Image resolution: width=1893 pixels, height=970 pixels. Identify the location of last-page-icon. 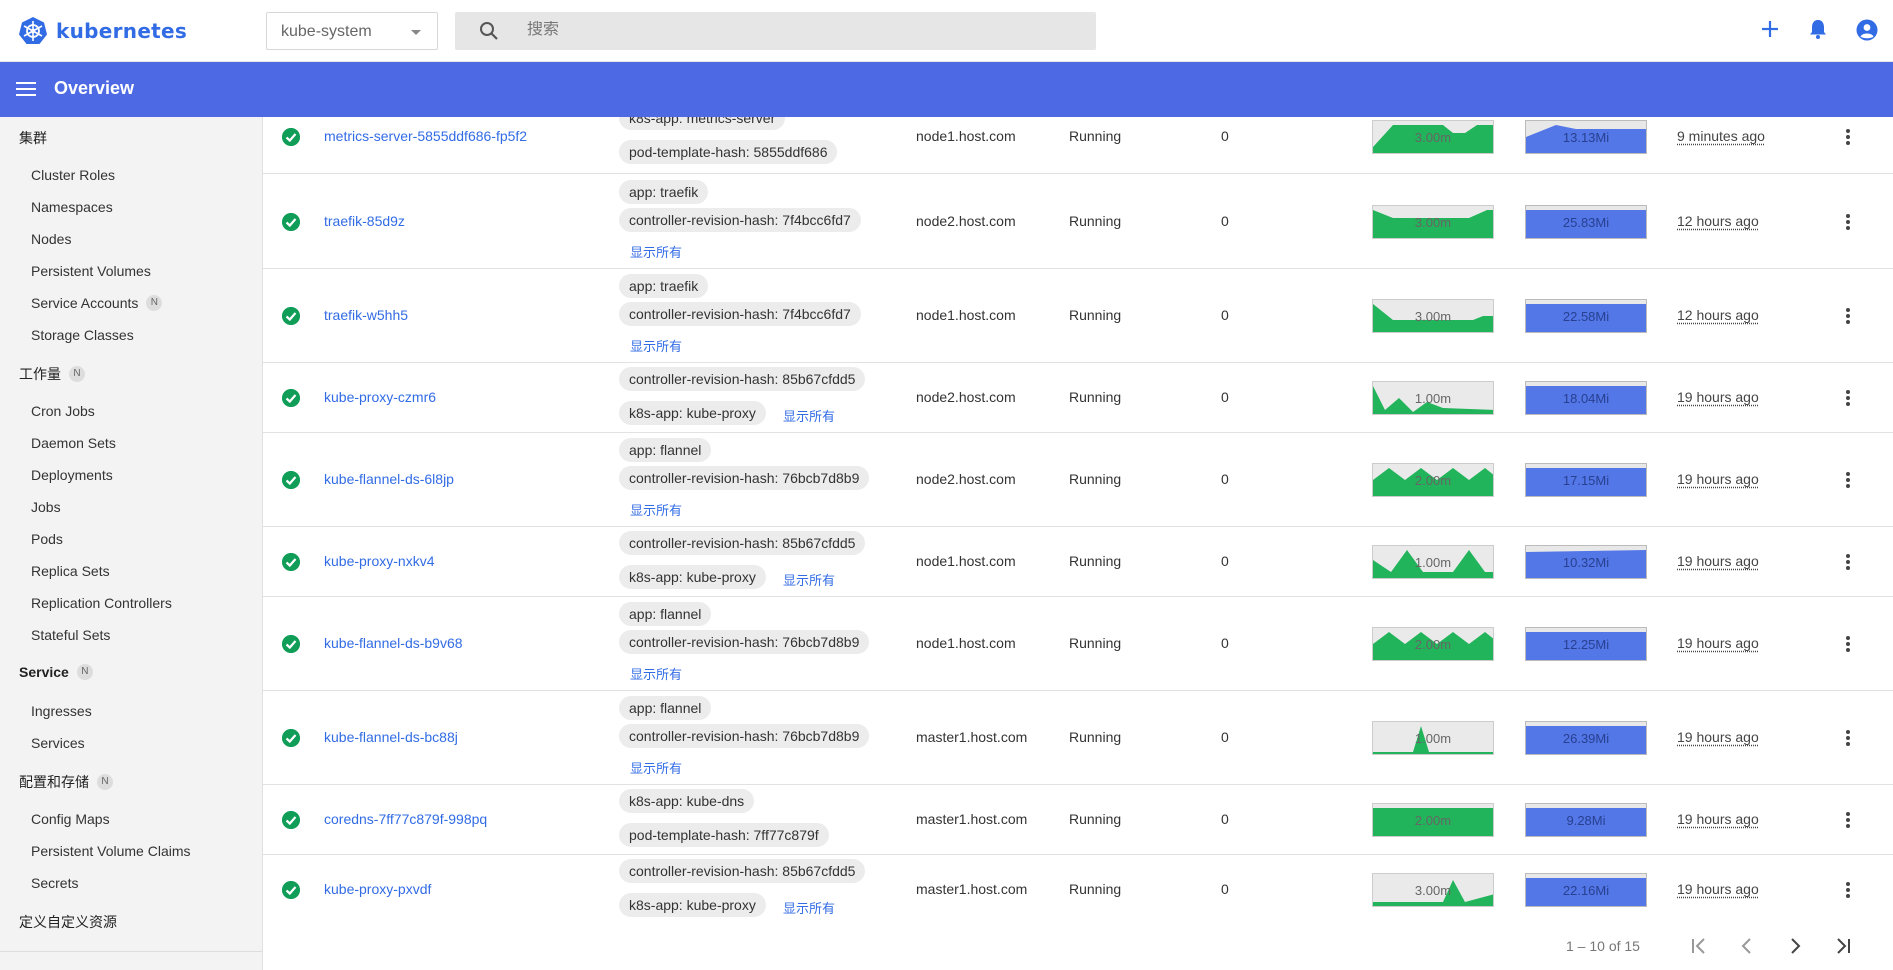
(1843, 946).